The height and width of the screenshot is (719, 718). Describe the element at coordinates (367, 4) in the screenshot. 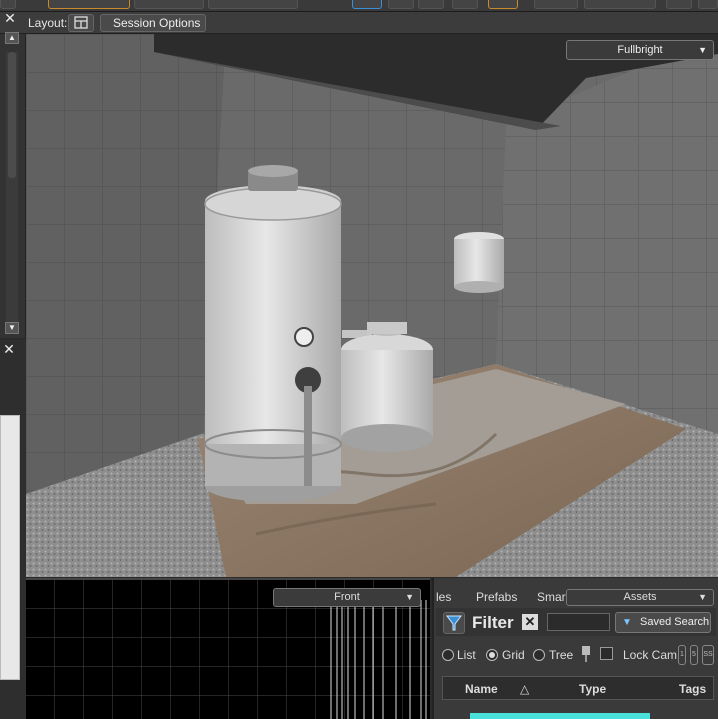

I see `toolbar-globe-button` at that location.